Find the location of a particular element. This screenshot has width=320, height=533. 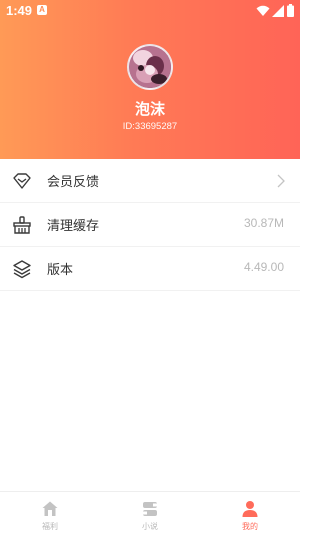

status-bar: 1:49 A is located at coordinates (150, 11).